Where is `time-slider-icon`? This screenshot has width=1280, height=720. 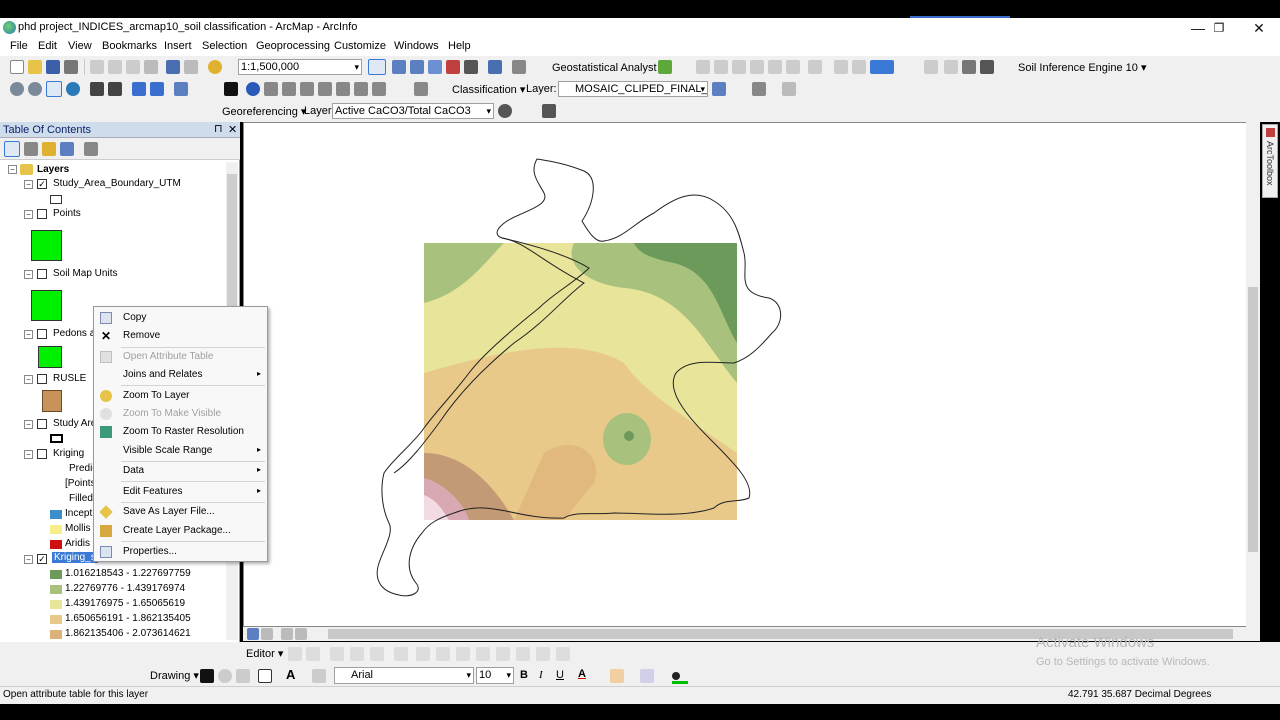 time-slider-icon is located at coordinates (361, 89).